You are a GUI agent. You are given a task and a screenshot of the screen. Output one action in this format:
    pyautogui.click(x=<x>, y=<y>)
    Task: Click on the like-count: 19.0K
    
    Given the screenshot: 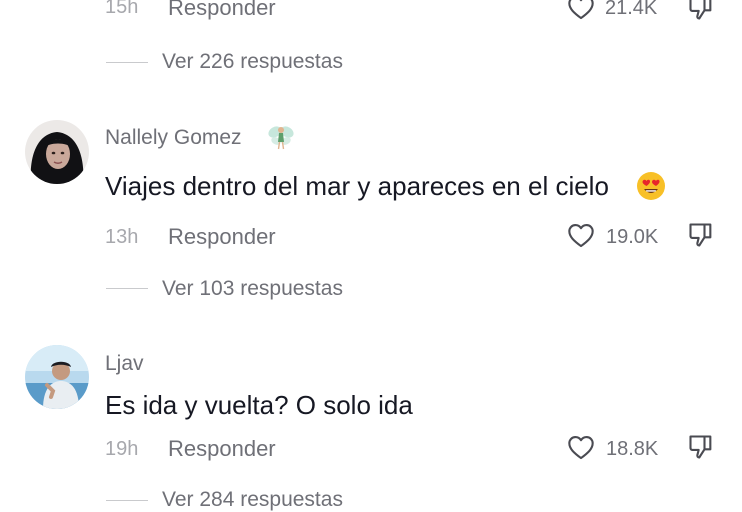 What is the action you would take?
    pyautogui.click(x=632, y=237)
    